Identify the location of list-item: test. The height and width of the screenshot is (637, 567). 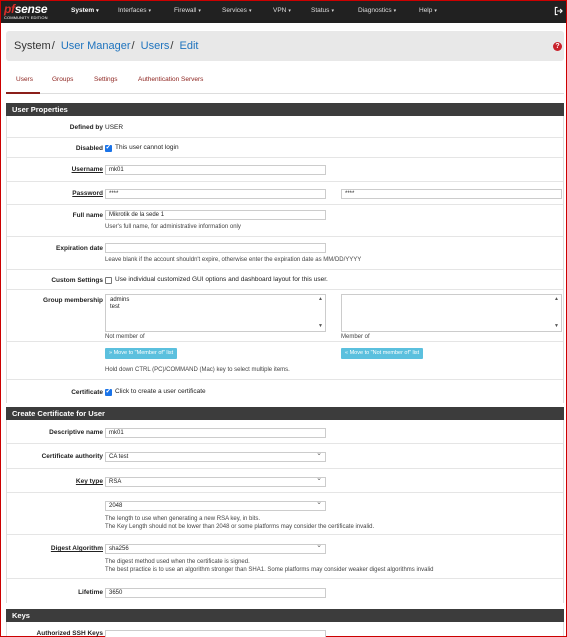
(215, 307).